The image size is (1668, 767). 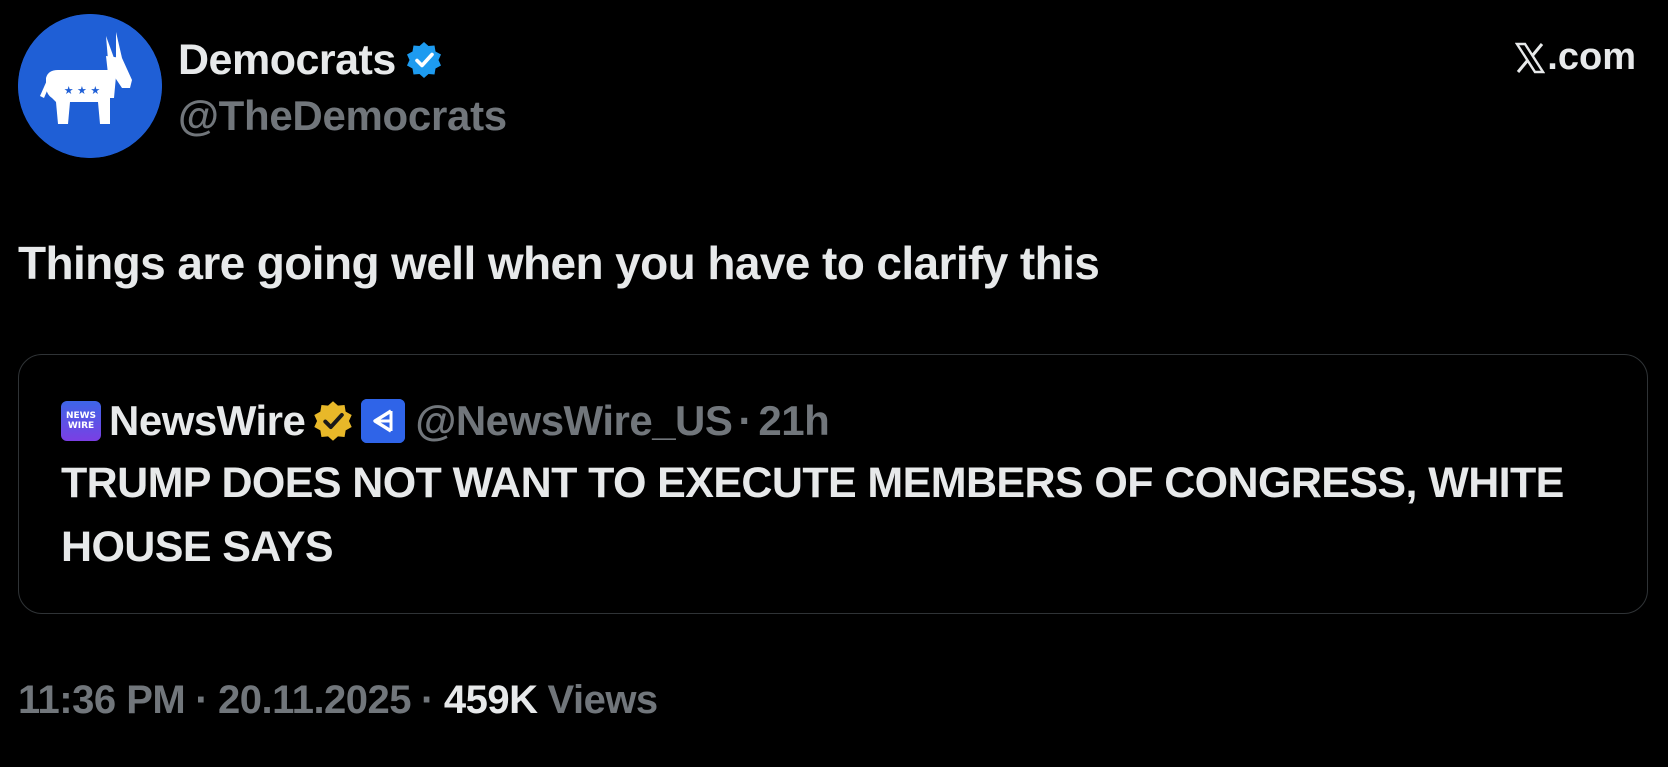 What do you see at coordinates (342, 116) in the screenshot?
I see `author-handle: @TheDemocrats` at bounding box center [342, 116].